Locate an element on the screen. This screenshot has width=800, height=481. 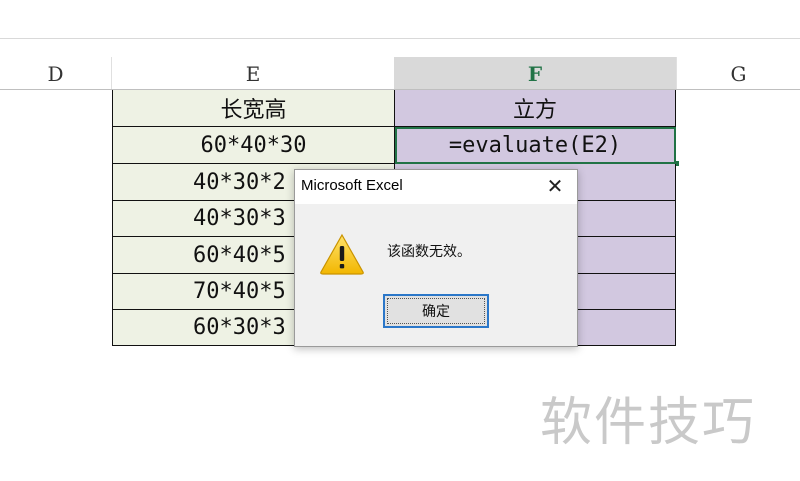
watermark-text: 软件技巧 is located at coordinates (648, 423).